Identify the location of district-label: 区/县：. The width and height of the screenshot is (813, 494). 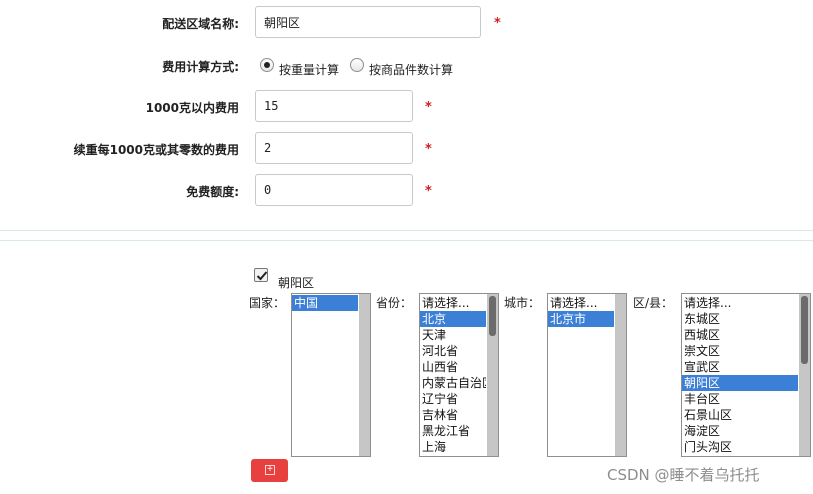
(653, 303).